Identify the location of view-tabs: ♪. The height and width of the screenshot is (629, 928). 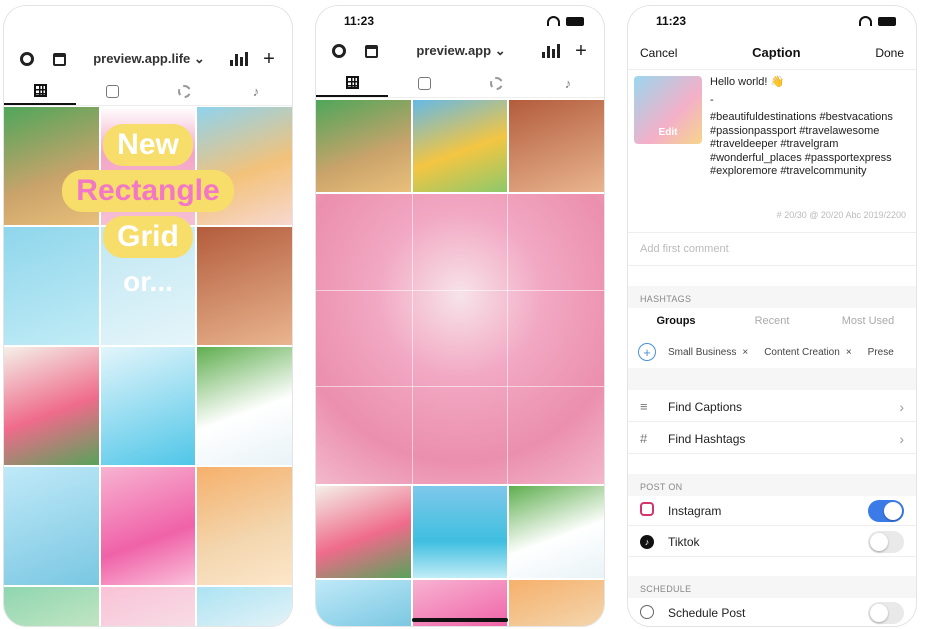
(148, 92).